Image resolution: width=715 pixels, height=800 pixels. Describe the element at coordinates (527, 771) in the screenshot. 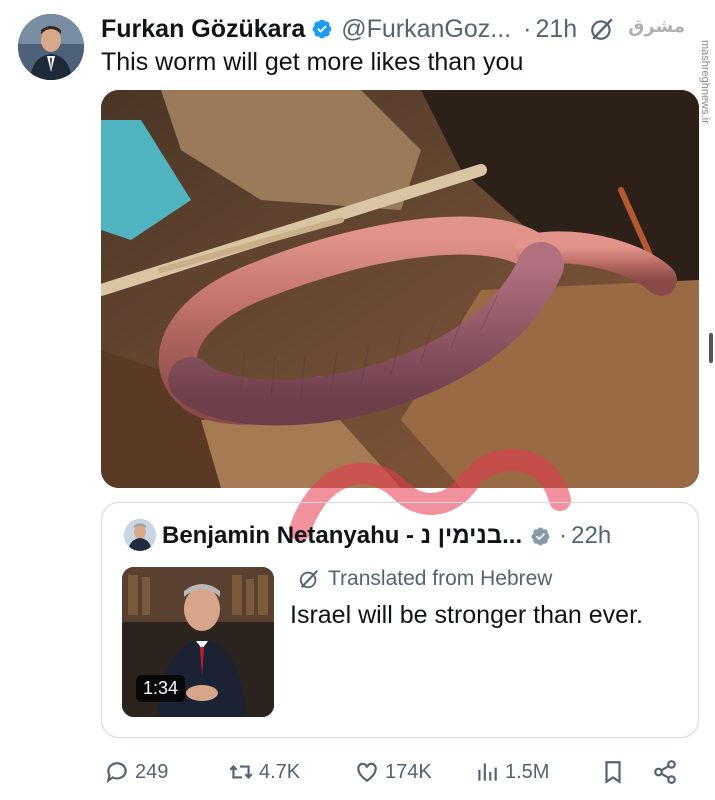

I see `views-count: 1.5M` at that location.